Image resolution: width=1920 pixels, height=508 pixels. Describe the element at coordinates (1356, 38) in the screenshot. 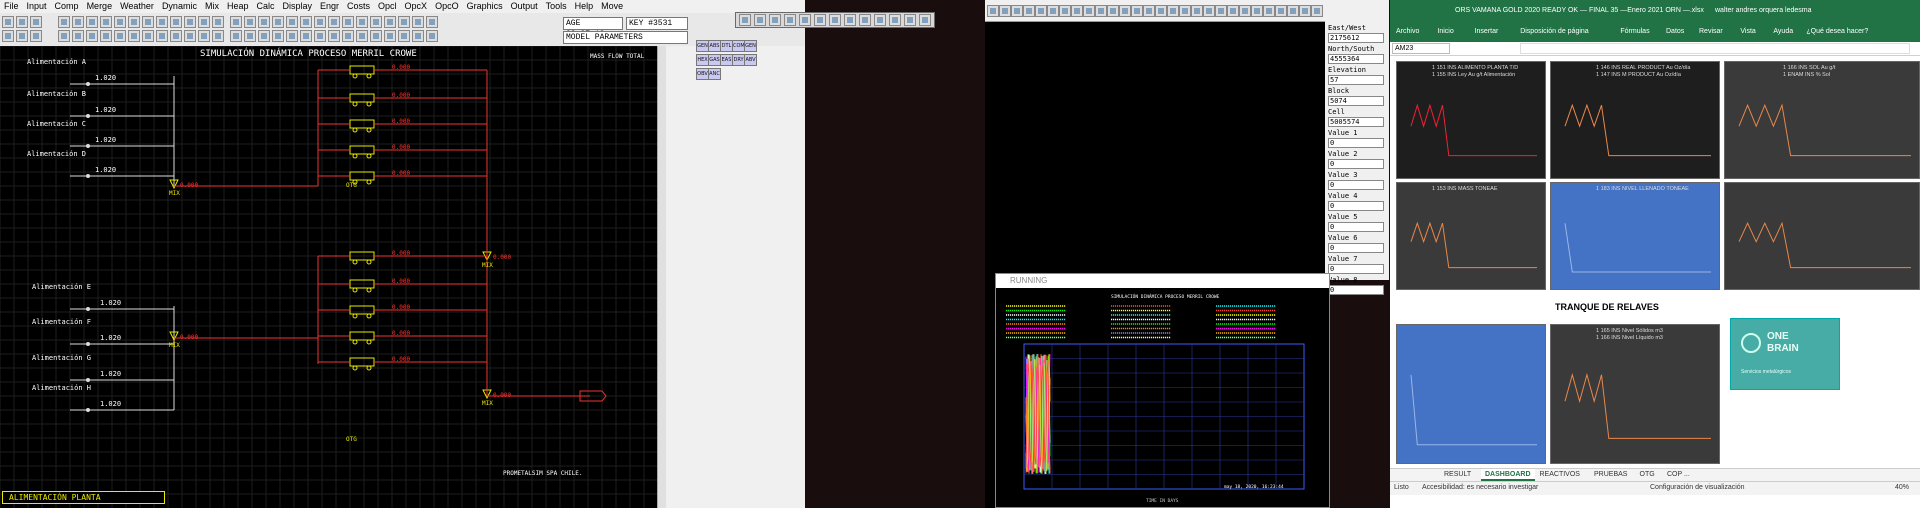

I see `info-value: 2175612` at that location.